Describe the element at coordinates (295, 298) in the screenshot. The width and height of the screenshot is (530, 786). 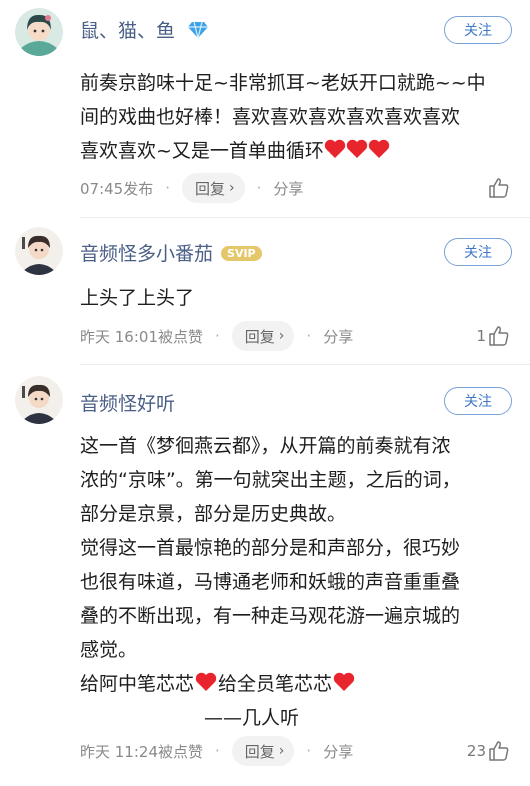
I see `comment-text: 上头了上头了` at that location.